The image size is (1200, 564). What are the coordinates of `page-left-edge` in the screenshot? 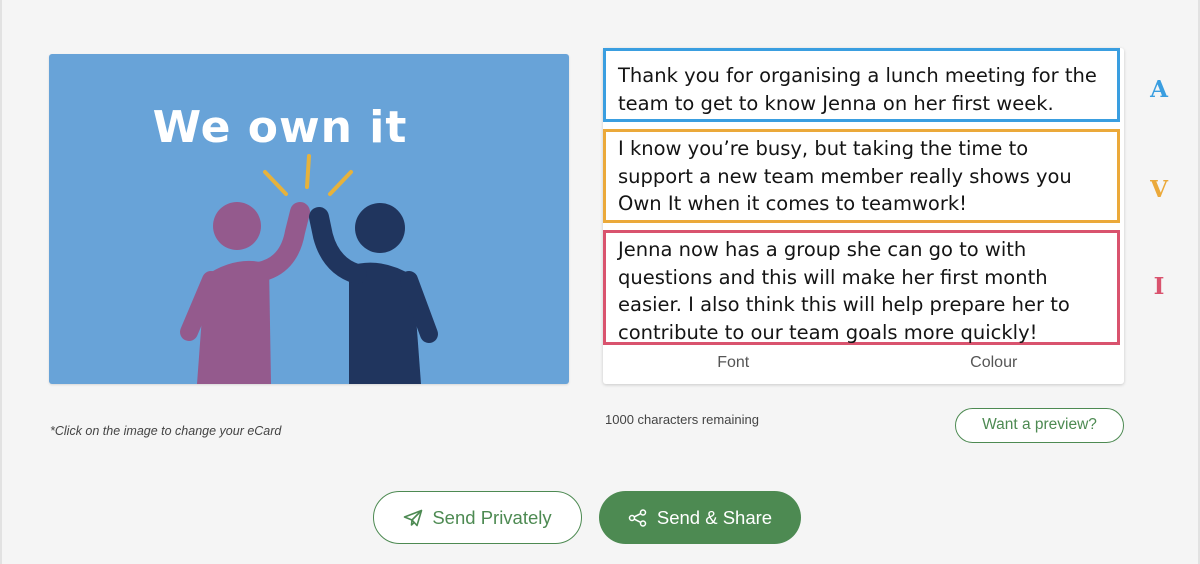 It's located at (1, 282).